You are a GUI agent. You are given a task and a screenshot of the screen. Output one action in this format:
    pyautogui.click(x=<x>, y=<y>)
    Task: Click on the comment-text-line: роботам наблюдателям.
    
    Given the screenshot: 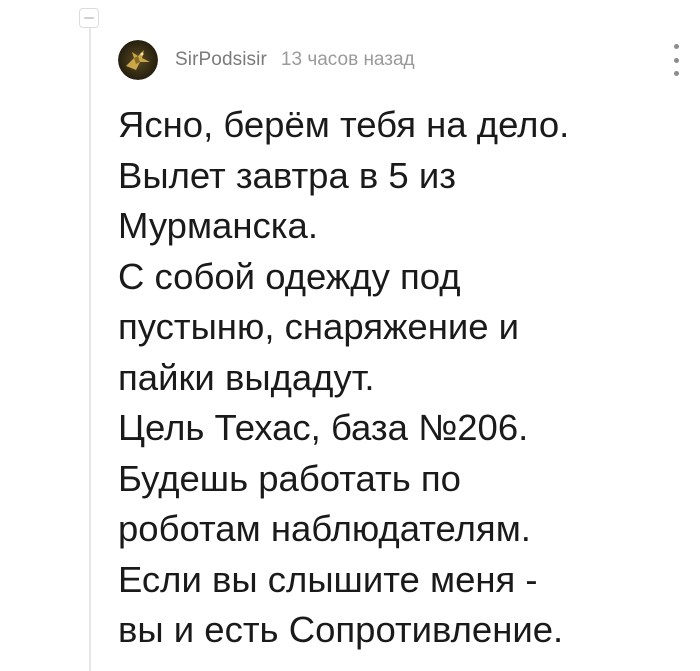 What is the action you would take?
    pyautogui.click(x=324, y=528)
    